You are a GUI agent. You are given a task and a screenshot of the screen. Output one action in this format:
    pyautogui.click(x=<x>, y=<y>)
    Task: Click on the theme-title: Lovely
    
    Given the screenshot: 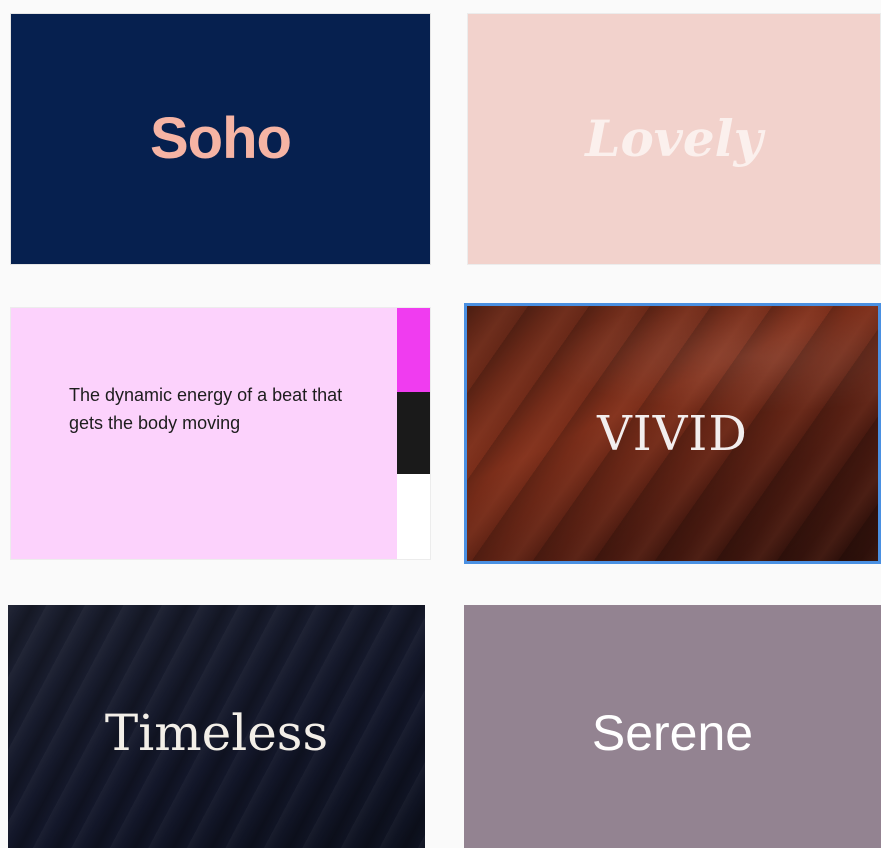 What is the action you would take?
    pyautogui.click(x=674, y=138)
    